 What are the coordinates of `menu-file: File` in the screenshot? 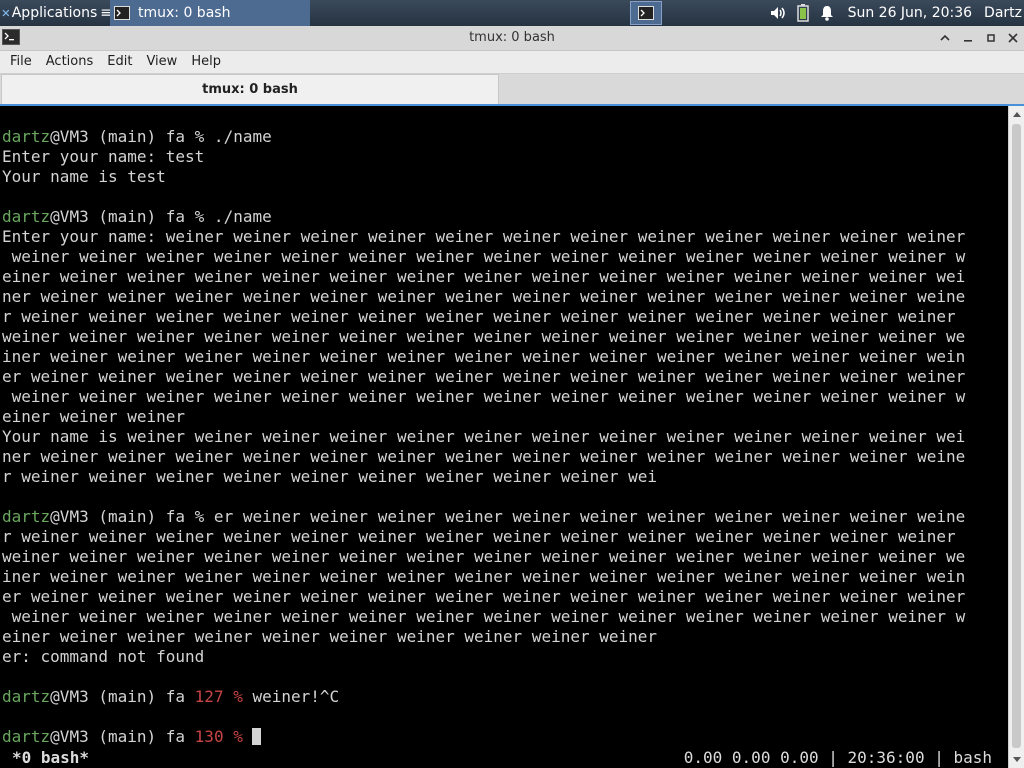 It's located at (19, 62).